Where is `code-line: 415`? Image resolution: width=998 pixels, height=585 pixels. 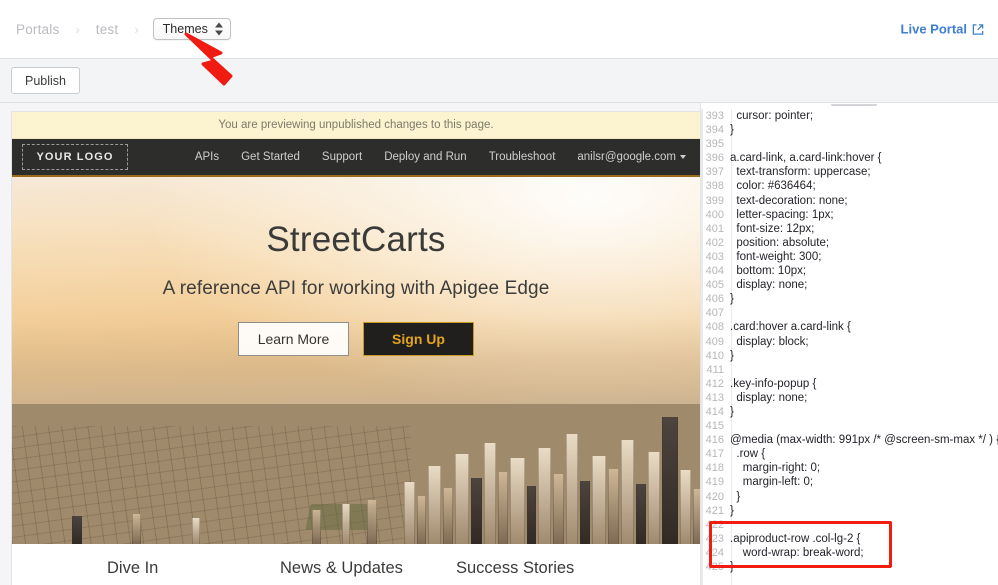 code-line: 415 is located at coordinates (849, 426).